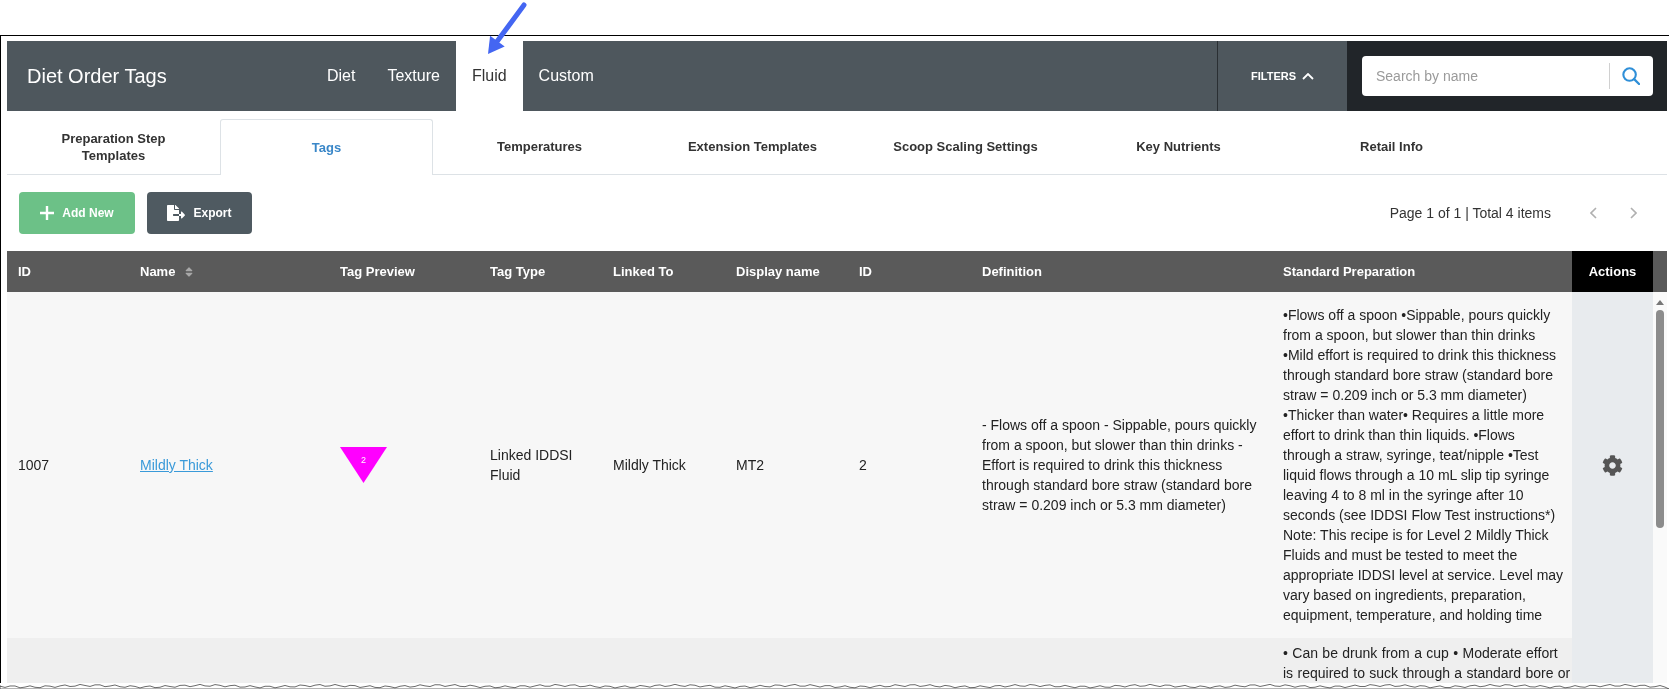 This screenshot has width=1669, height=689. What do you see at coordinates (863, 465) in the screenshot?
I see `table-cell-text: 2` at bounding box center [863, 465].